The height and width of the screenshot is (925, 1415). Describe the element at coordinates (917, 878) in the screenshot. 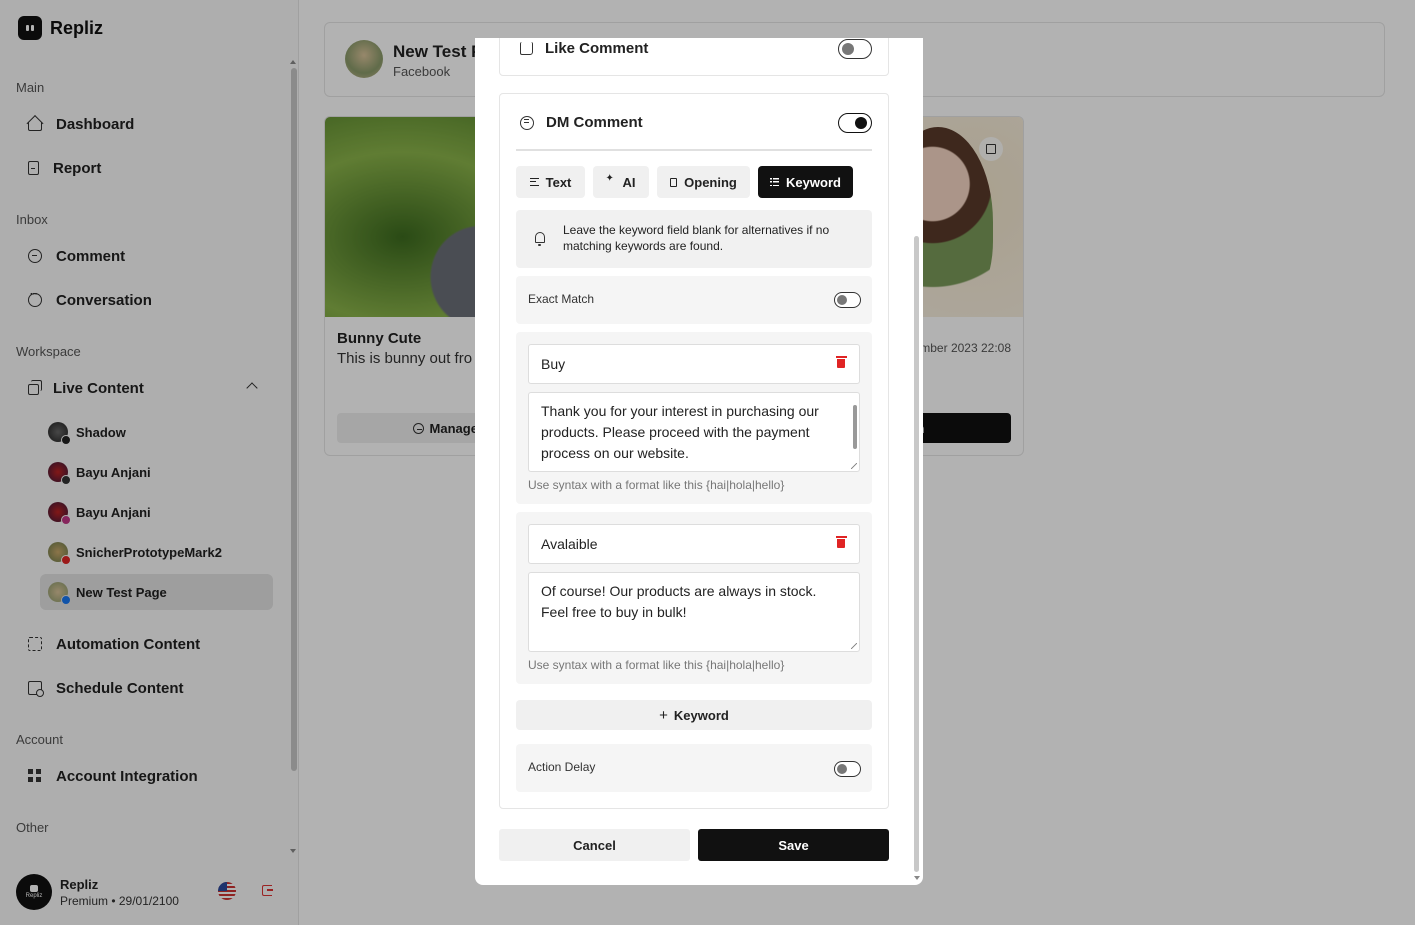

I see `scroll-down-arrow` at that location.